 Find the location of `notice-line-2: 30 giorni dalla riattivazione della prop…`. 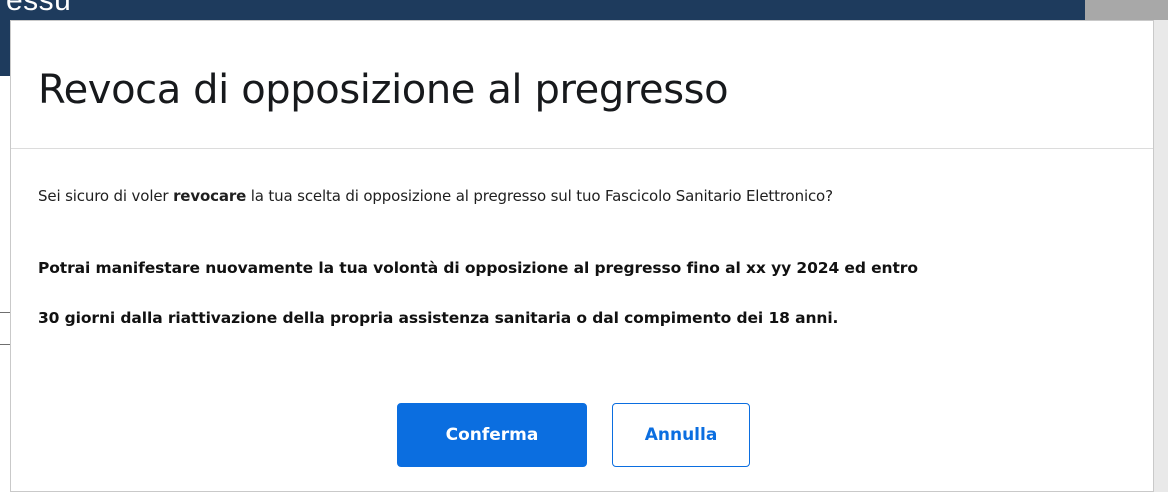

notice-line-2: 30 giorni dalla riattivazione della prop… is located at coordinates (438, 318).